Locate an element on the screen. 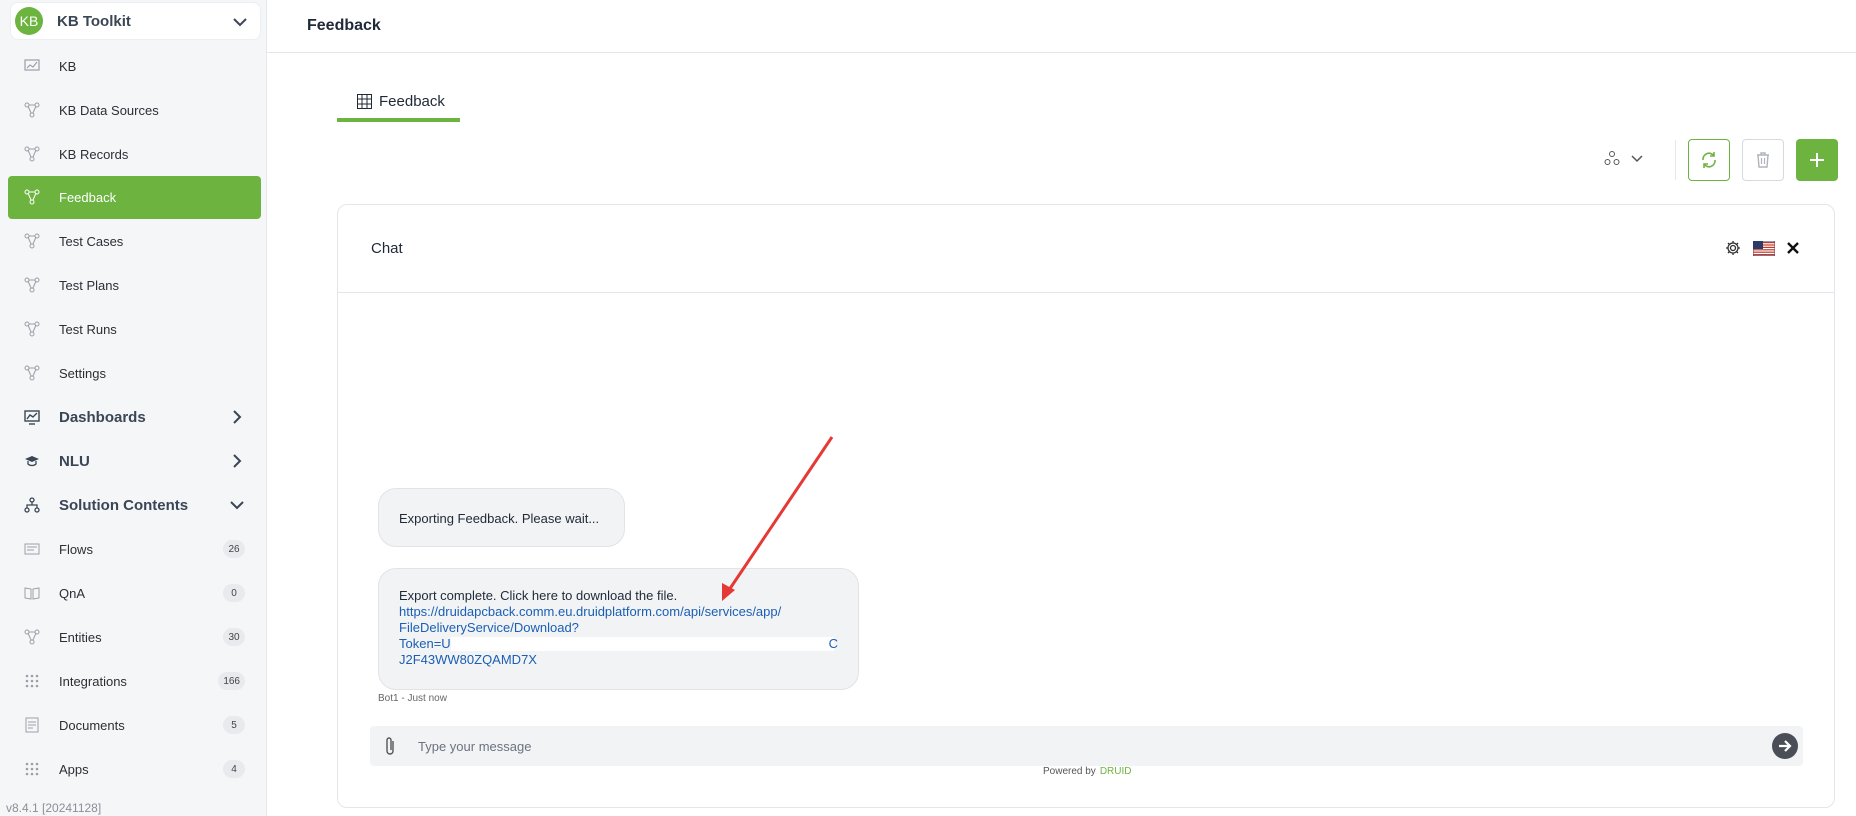 The image size is (1856, 816). sidebar-item-kb: KB is located at coordinates (134, 66).